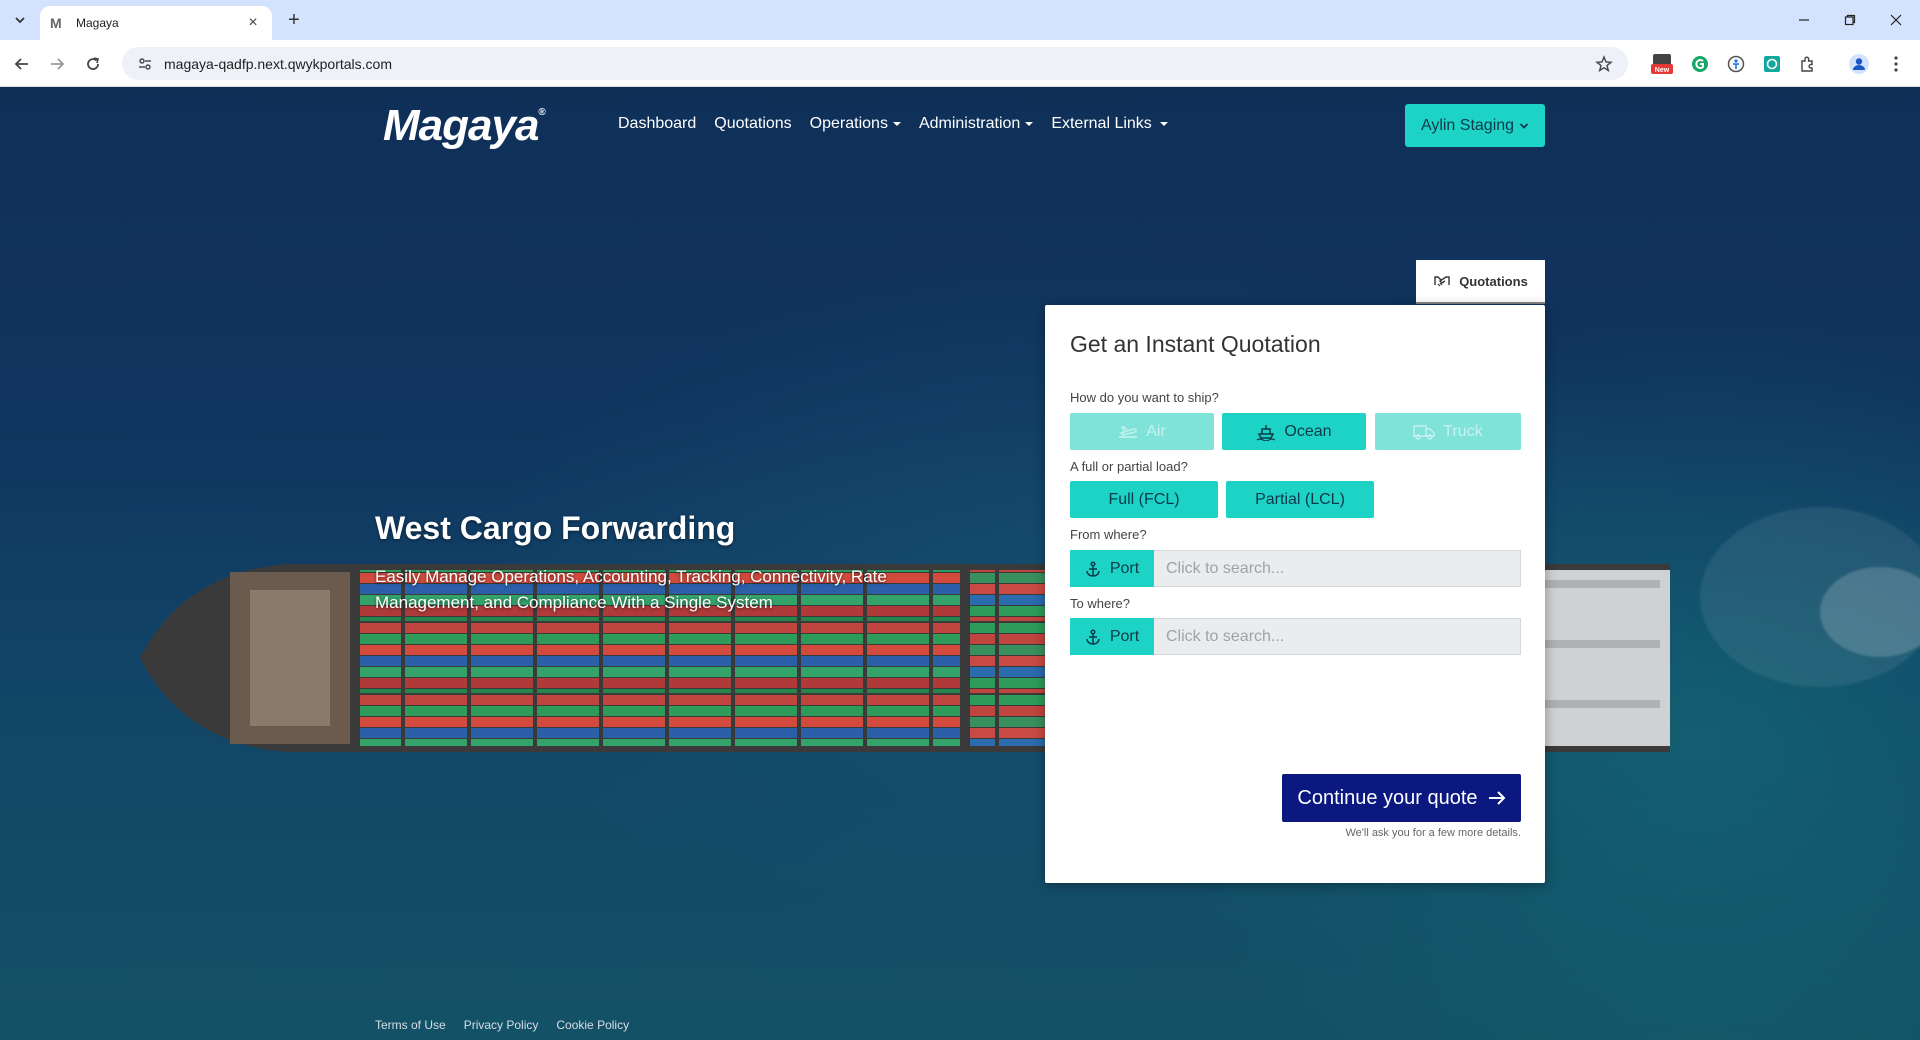  I want to click on reload-icon, so click(93, 63).